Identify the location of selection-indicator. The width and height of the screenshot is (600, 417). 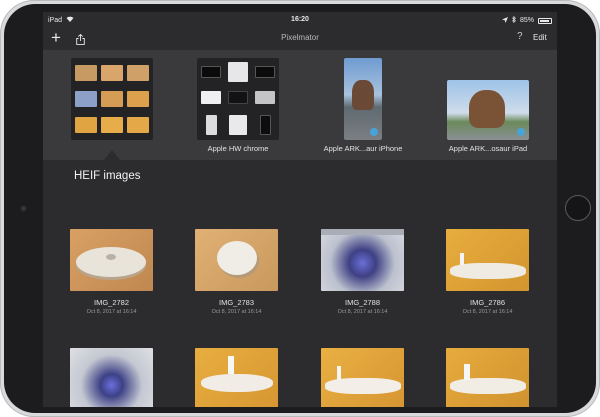
(112, 155).